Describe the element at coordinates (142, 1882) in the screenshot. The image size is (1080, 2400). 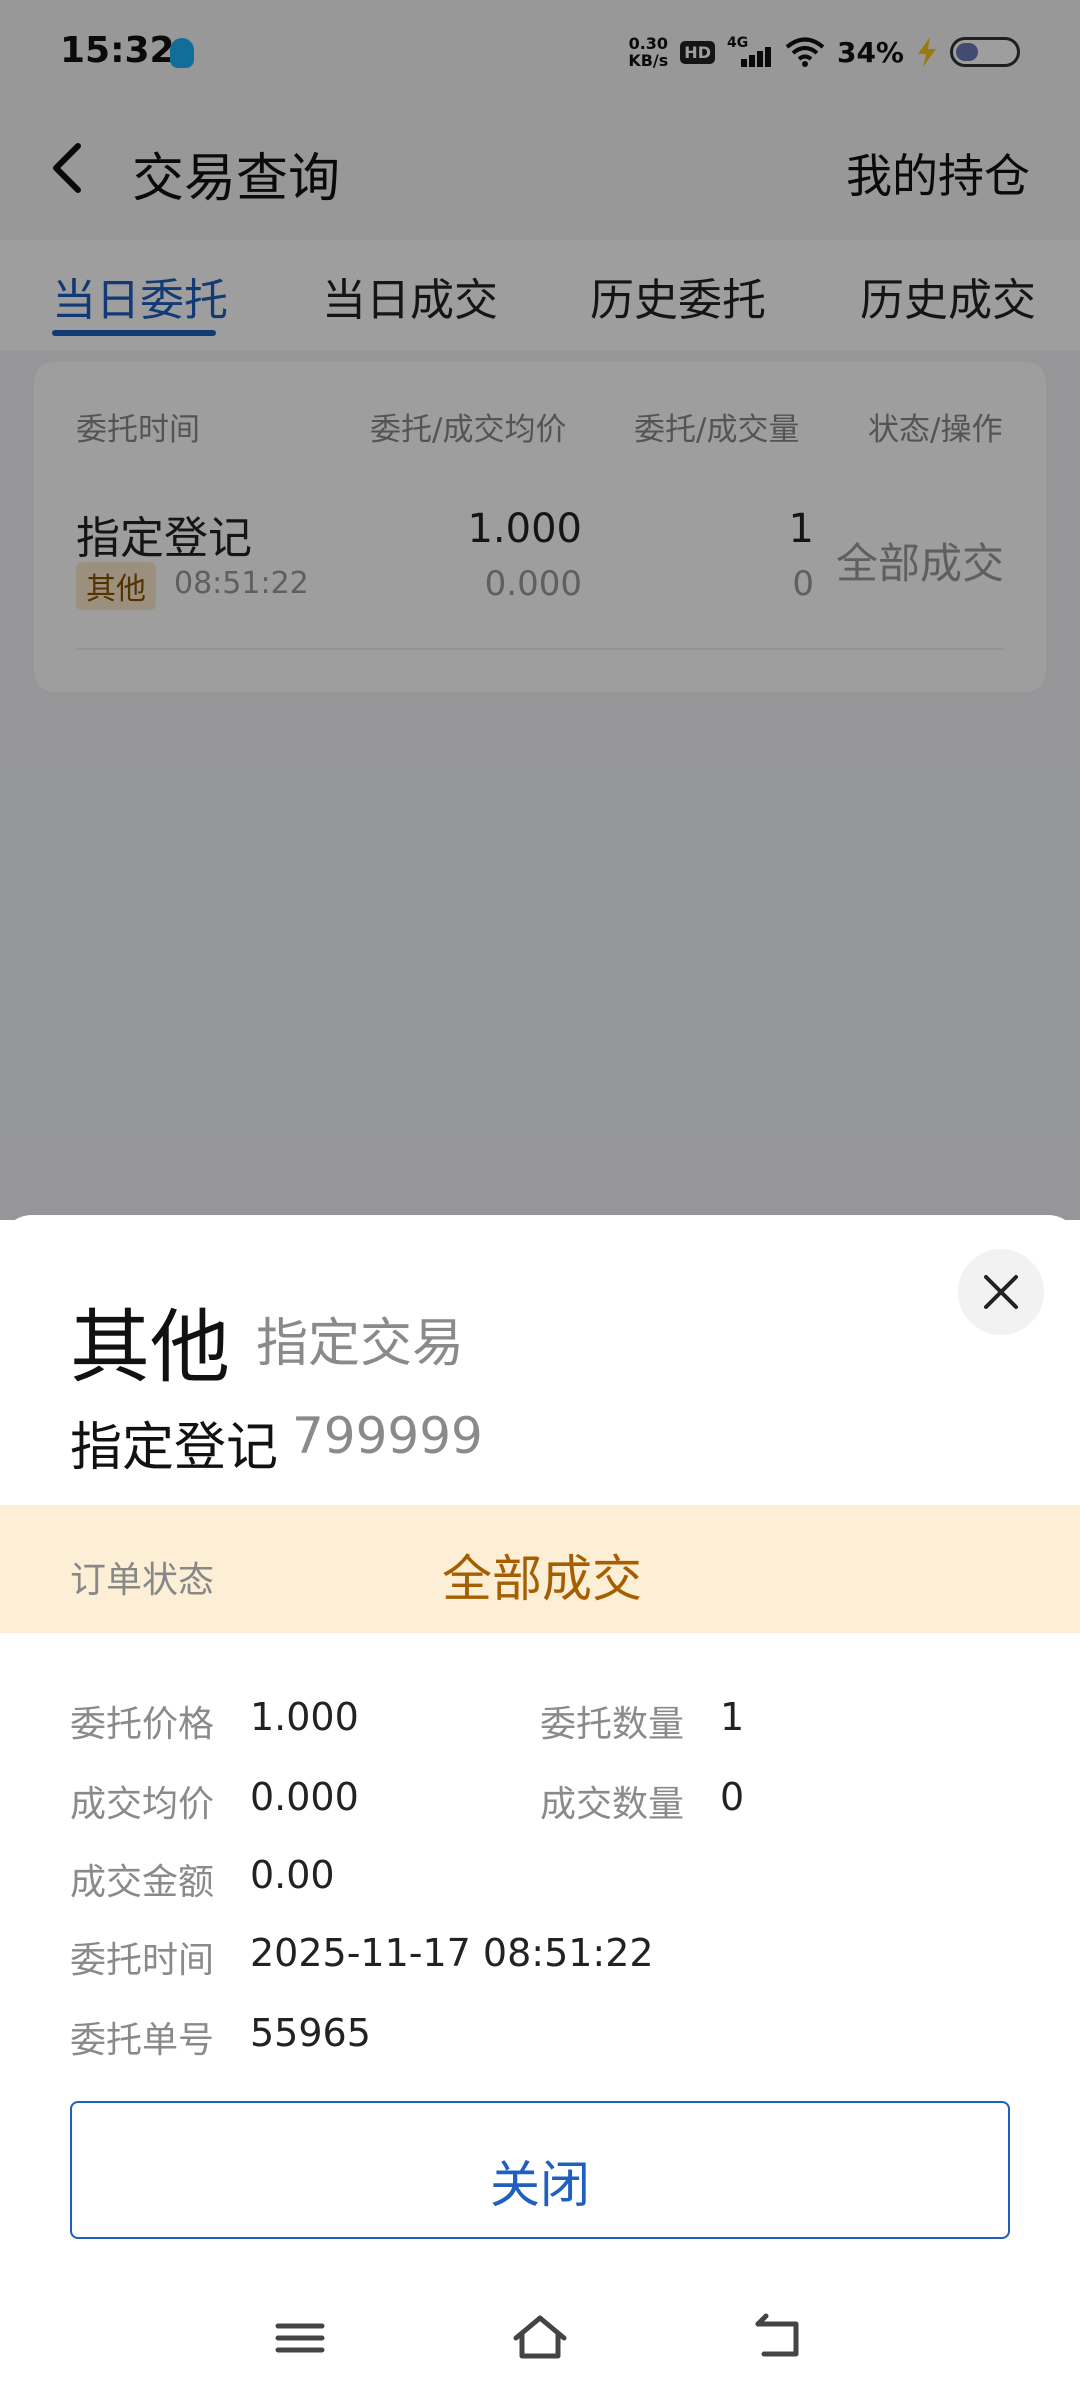
I see `amount-label: 成交金额` at that location.